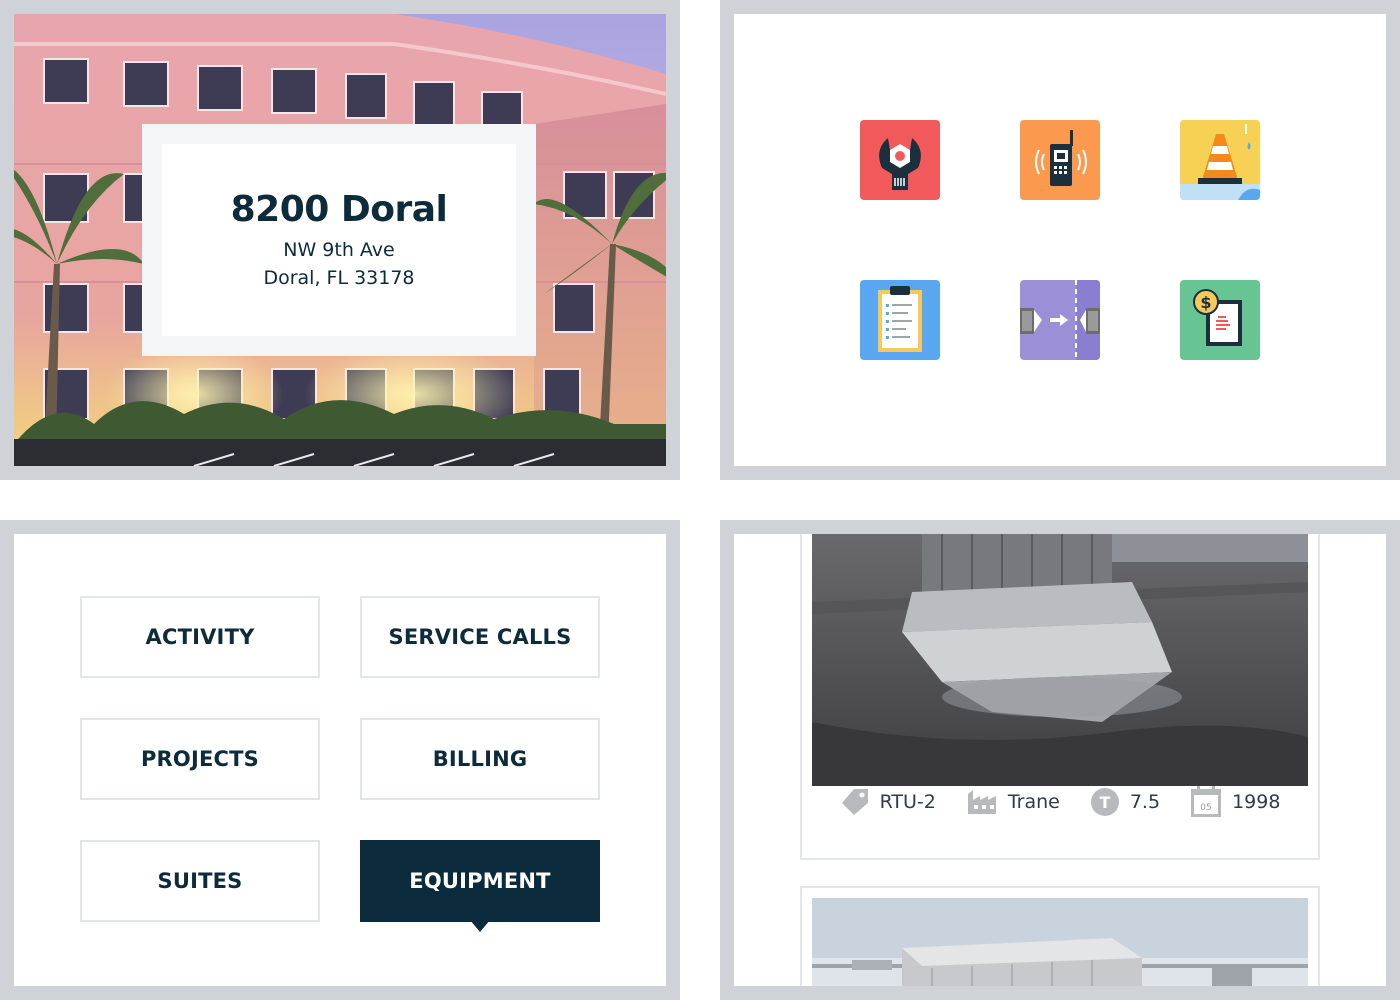 The height and width of the screenshot is (1000, 1400). Describe the element at coordinates (200, 637) in the screenshot. I see `nav-activity-button: ACTIVITY` at that location.